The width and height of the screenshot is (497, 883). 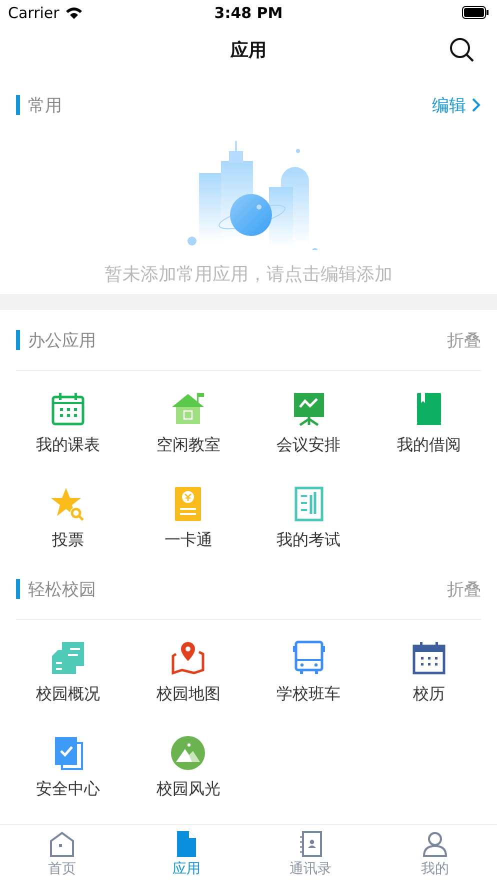 I want to click on building-icon, so click(x=68, y=658).